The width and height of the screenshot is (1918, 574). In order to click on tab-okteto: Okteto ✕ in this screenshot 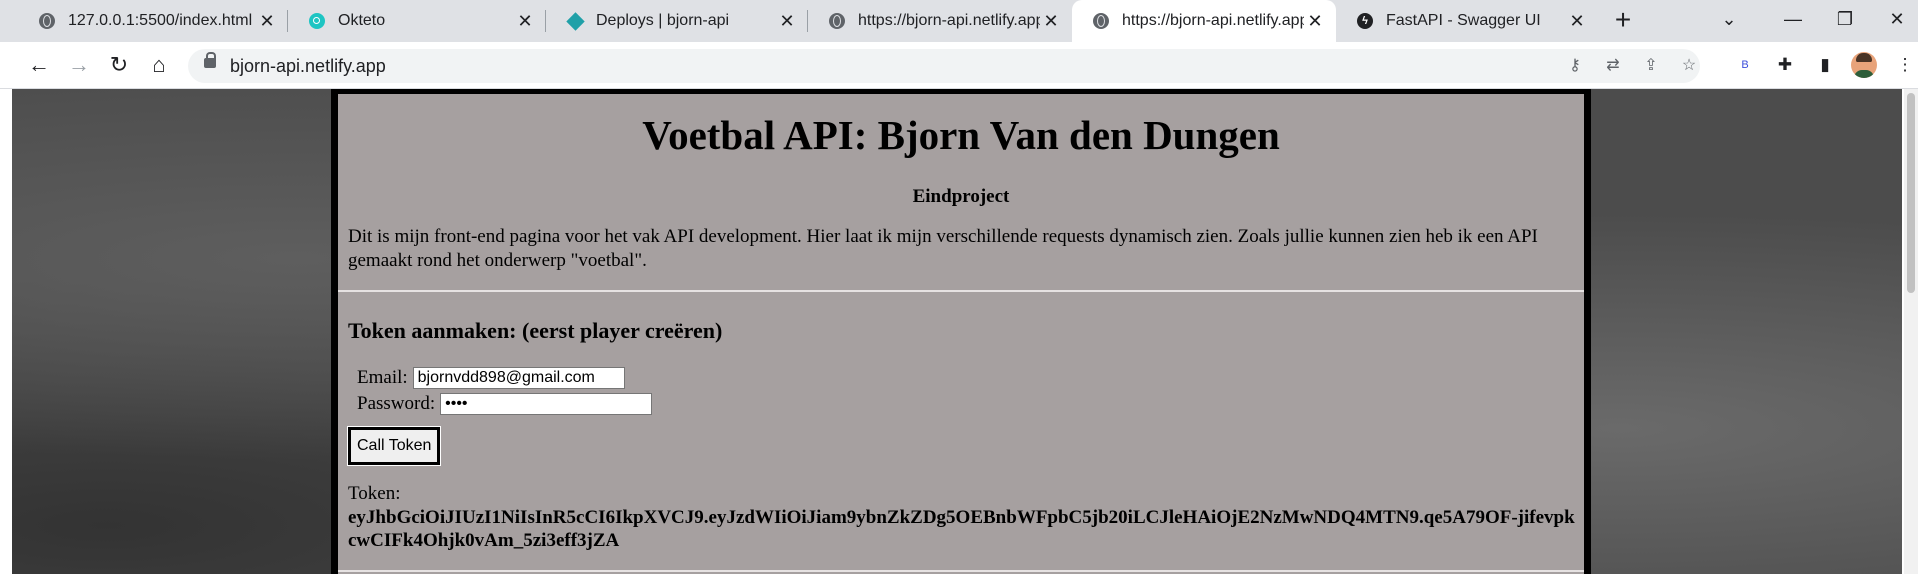, I will do `click(417, 21)`.